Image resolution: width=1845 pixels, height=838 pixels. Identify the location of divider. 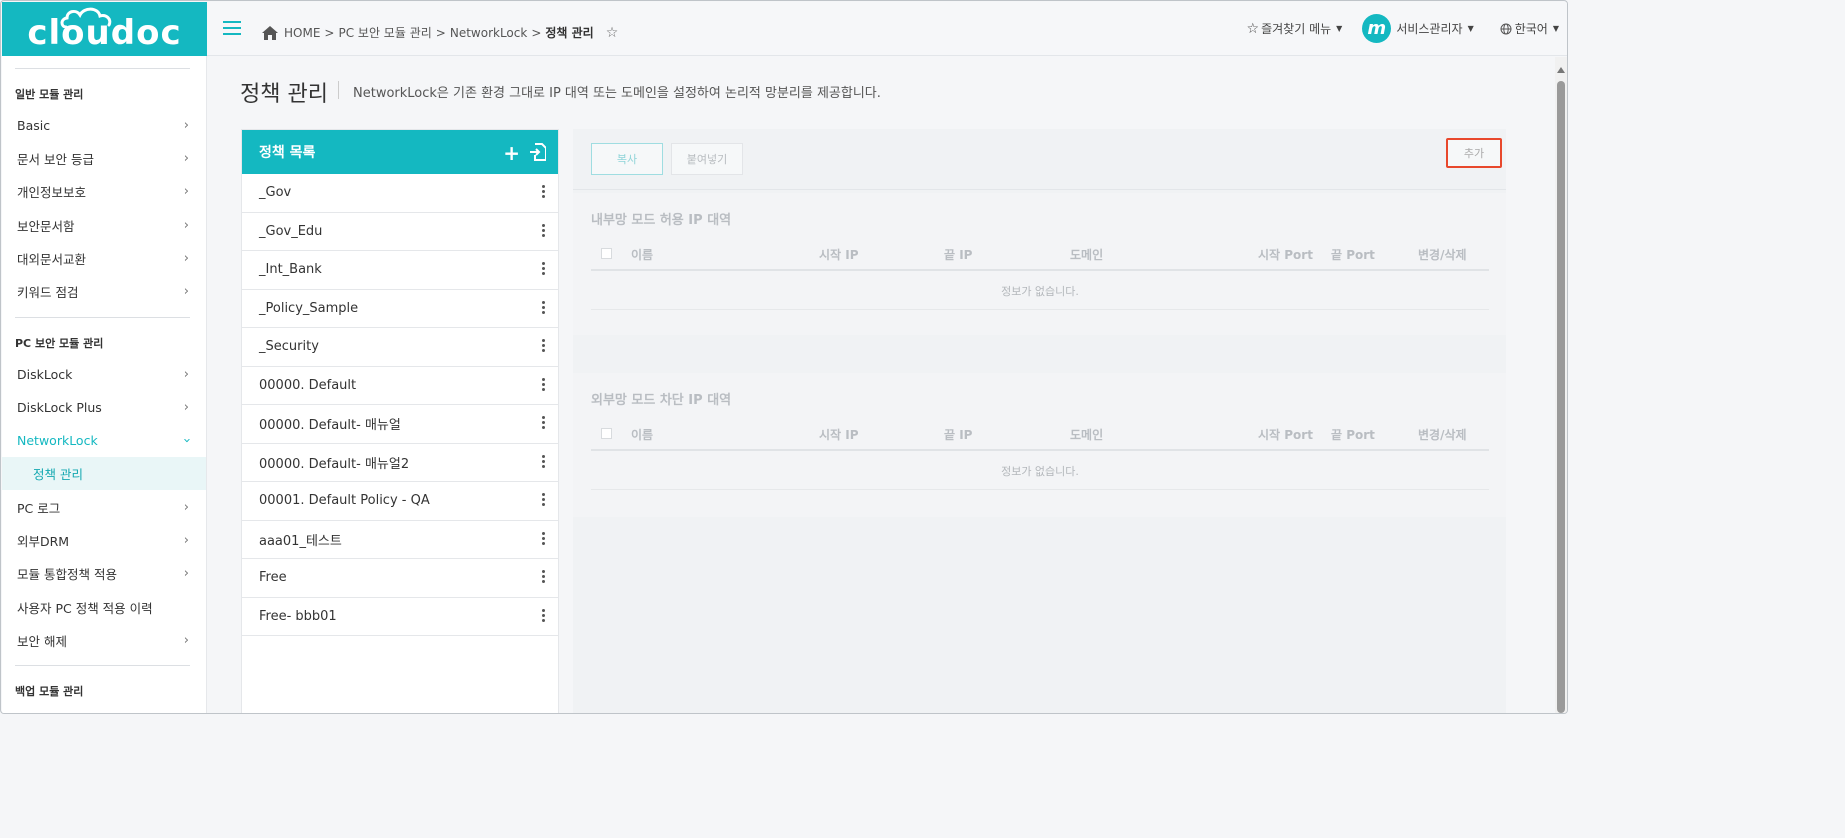
(1039, 189).